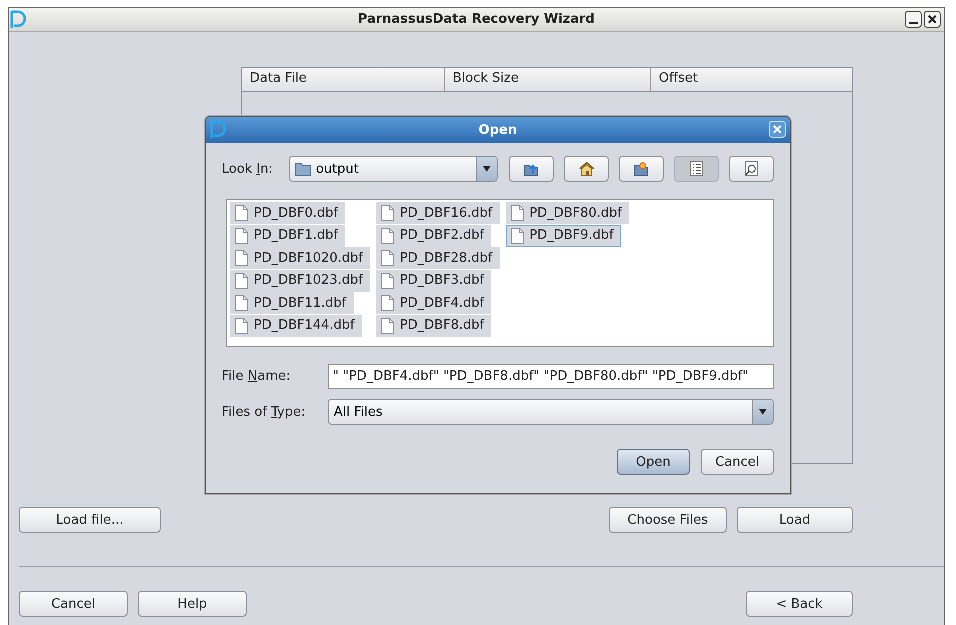 The height and width of the screenshot is (625, 956). What do you see at coordinates (264, 412) in the screenshot?
I see `file-type-label: Files of Type:` at bounding box center [264, 412].